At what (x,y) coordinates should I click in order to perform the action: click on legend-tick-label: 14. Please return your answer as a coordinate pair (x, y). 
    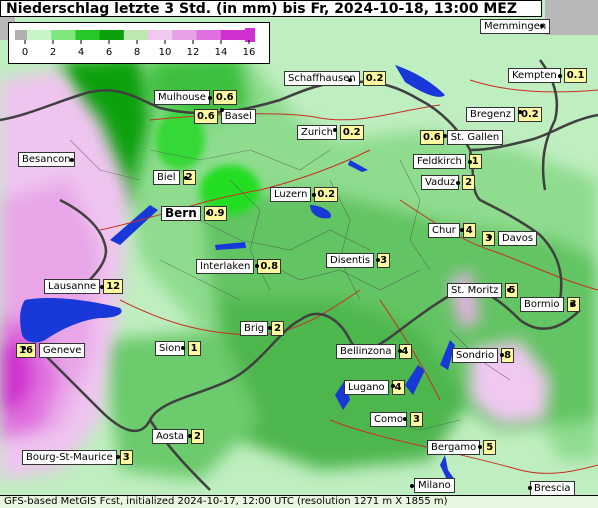
    Looking at the image, I should click on (221, 52).